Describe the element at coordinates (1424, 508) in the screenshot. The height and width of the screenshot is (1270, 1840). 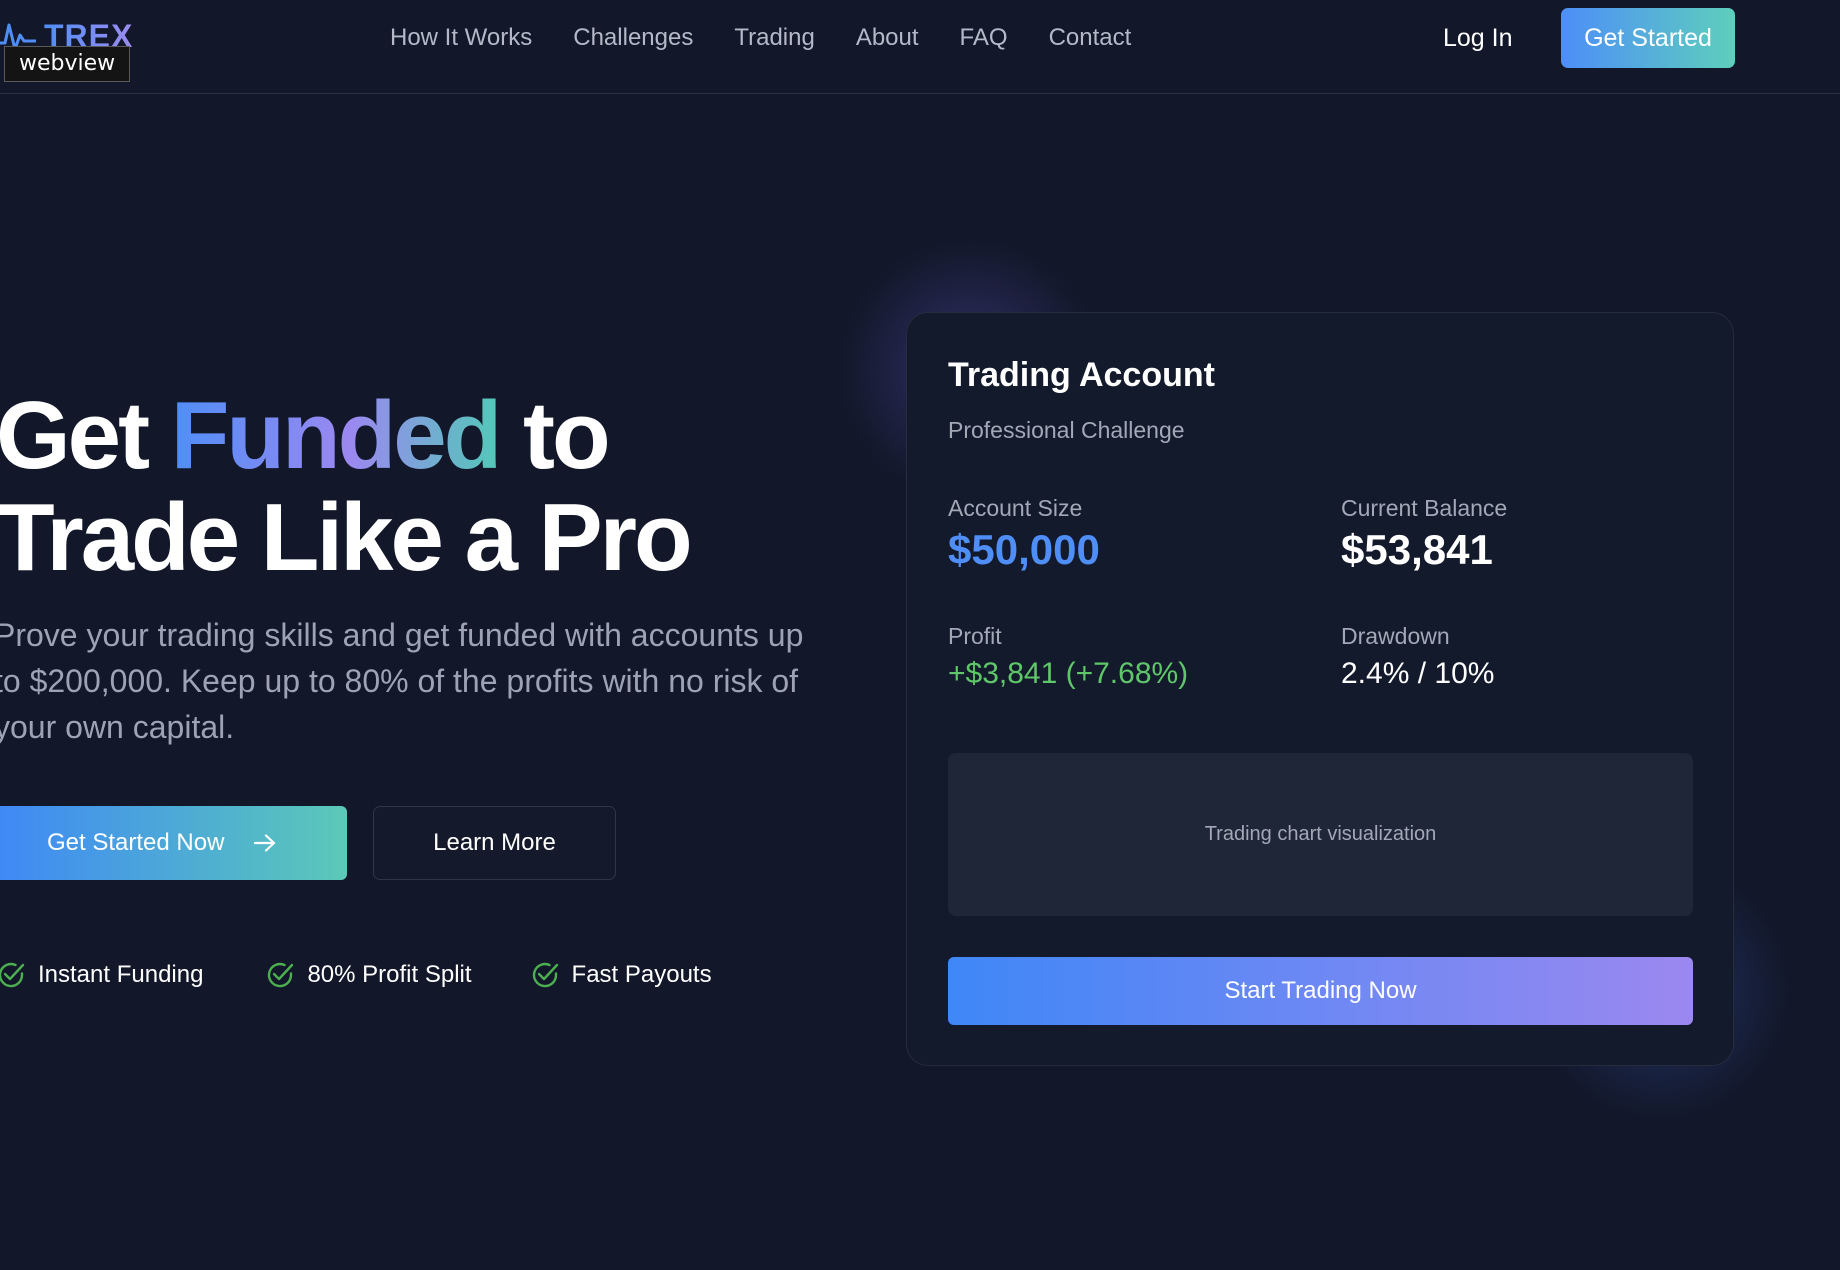
I see `current-balance-label: Current Balance` at that location.